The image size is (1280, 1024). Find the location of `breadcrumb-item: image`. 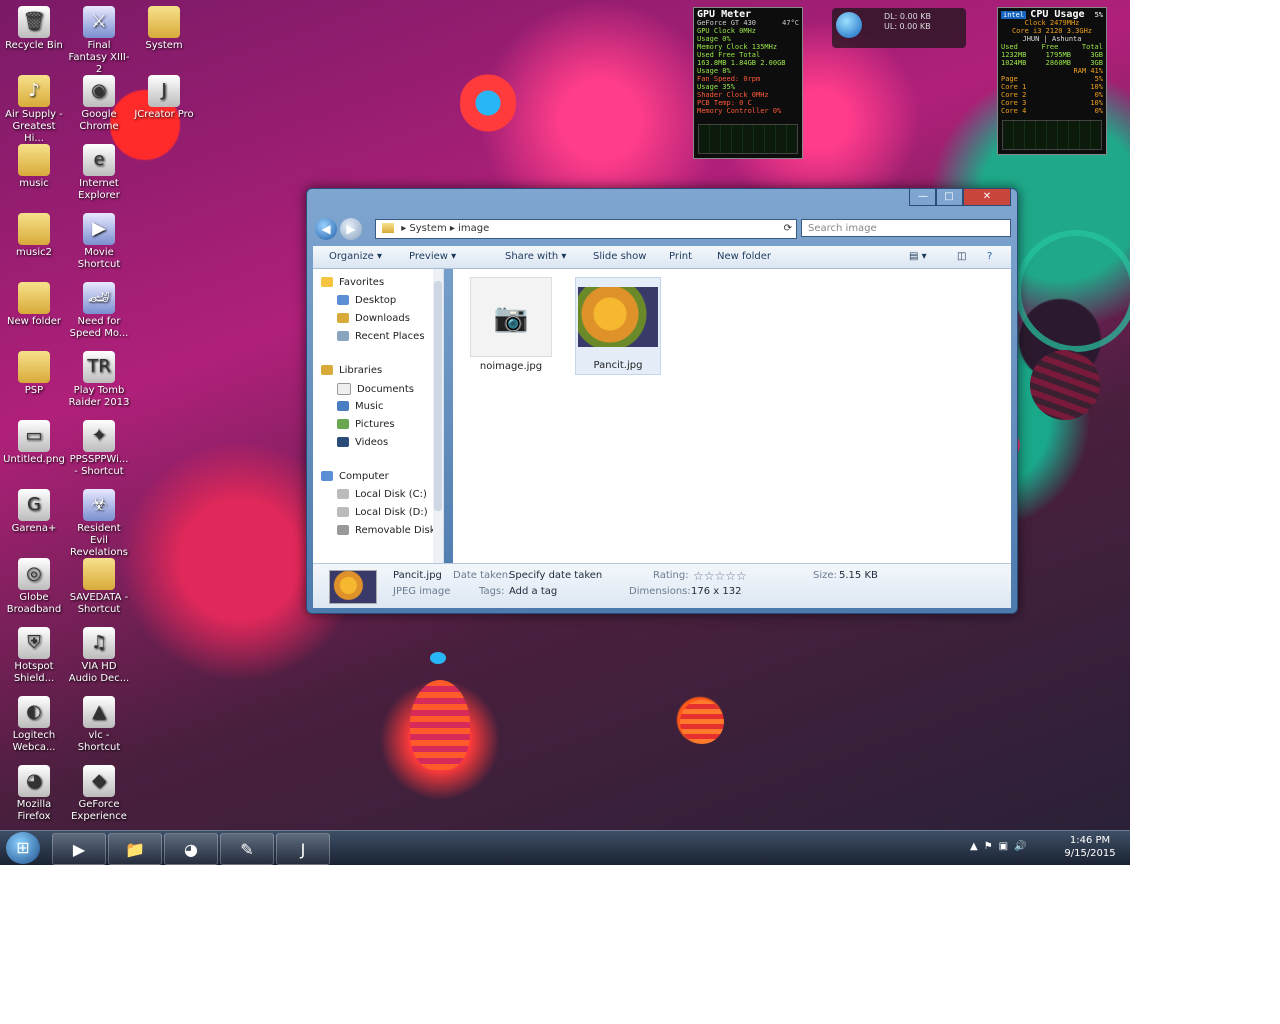

breadcrumb-item: image is located at coordinates (473, 228).